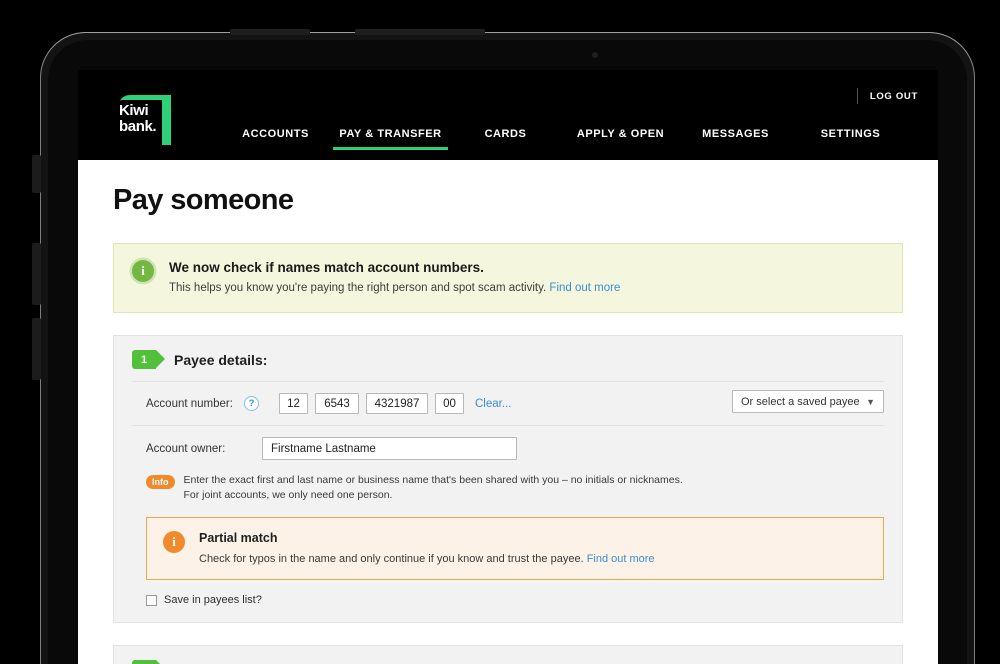  I want to click on step-badge-2: 2, so click(148, 662).